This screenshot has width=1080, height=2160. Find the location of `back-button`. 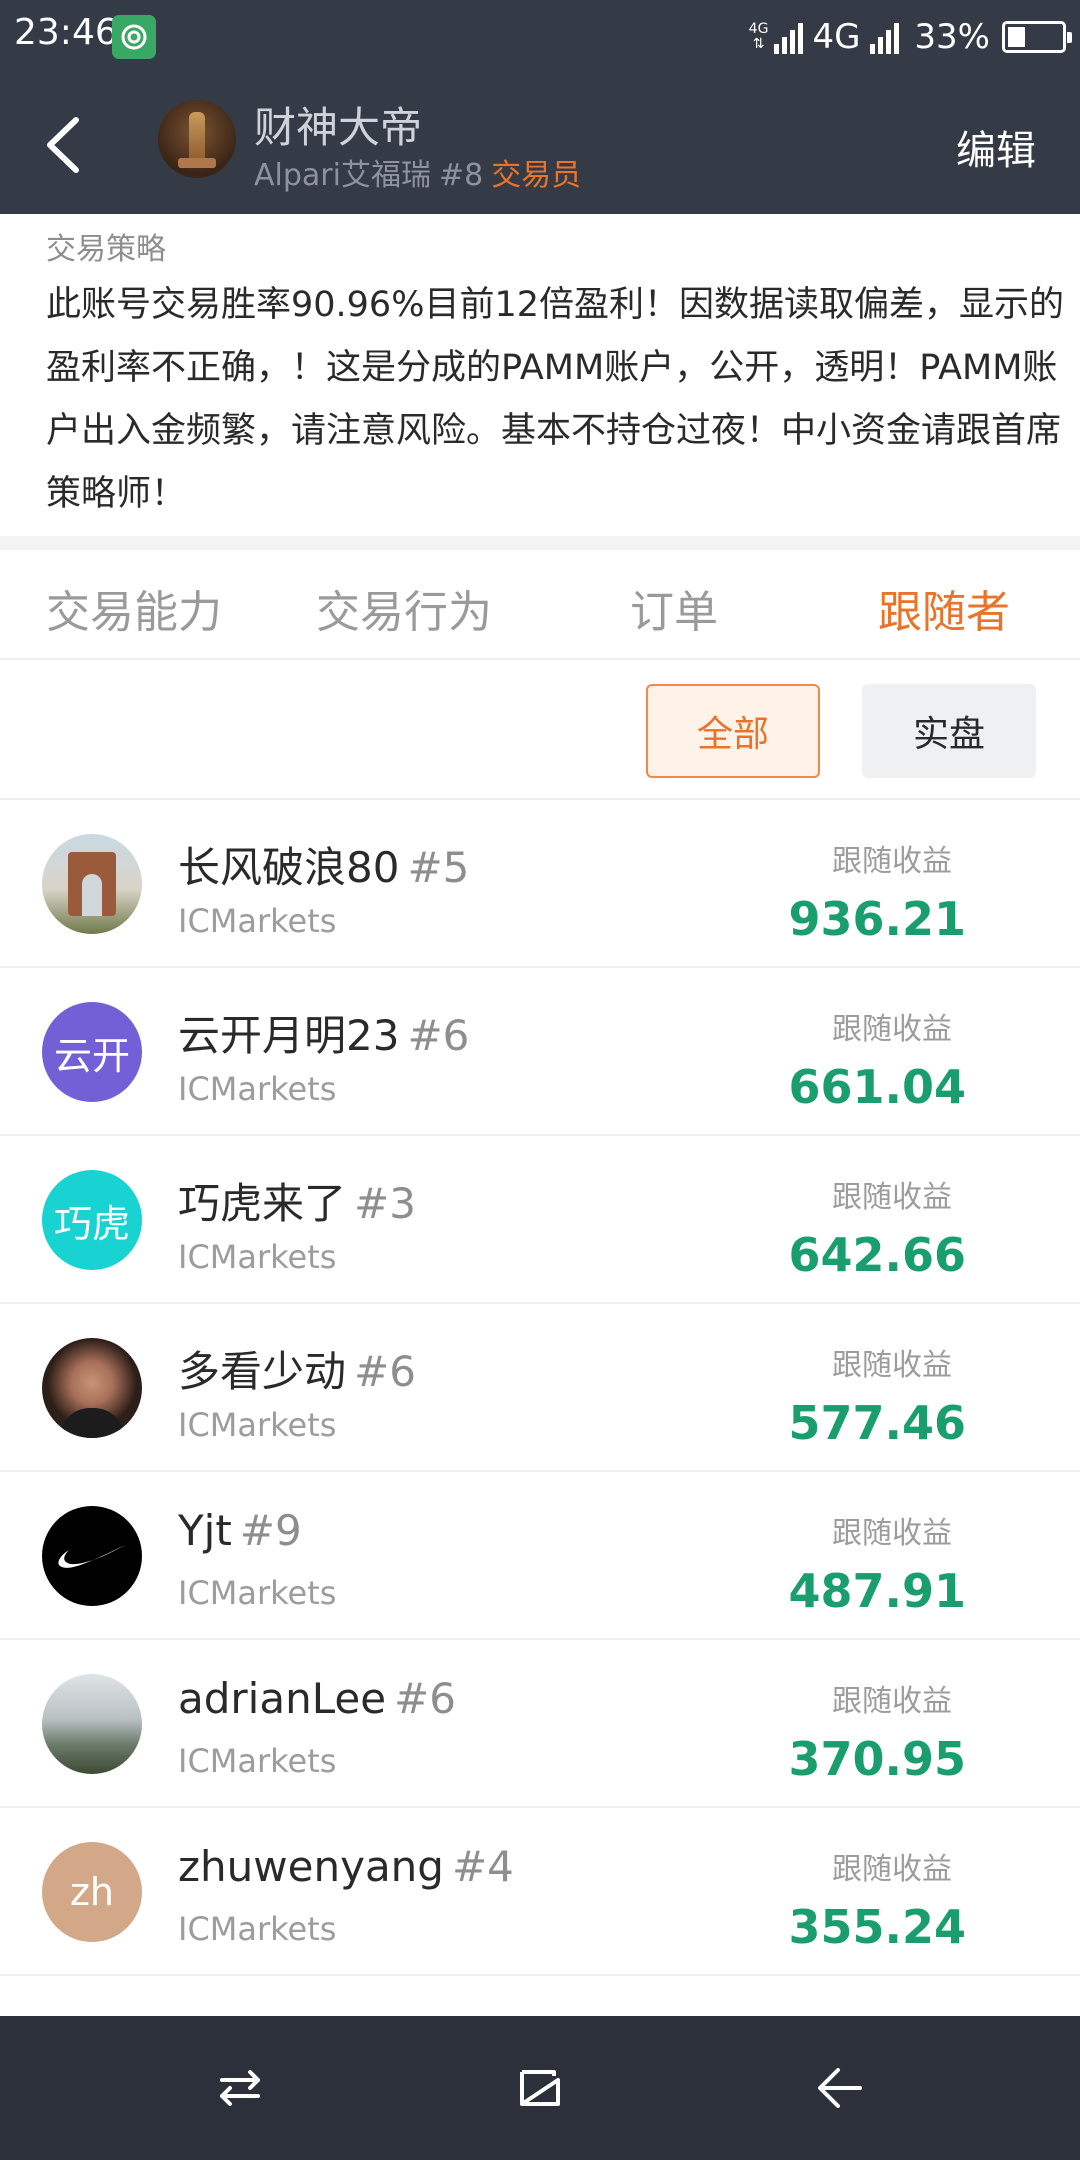

back-button is located at coordinates (67, 145).